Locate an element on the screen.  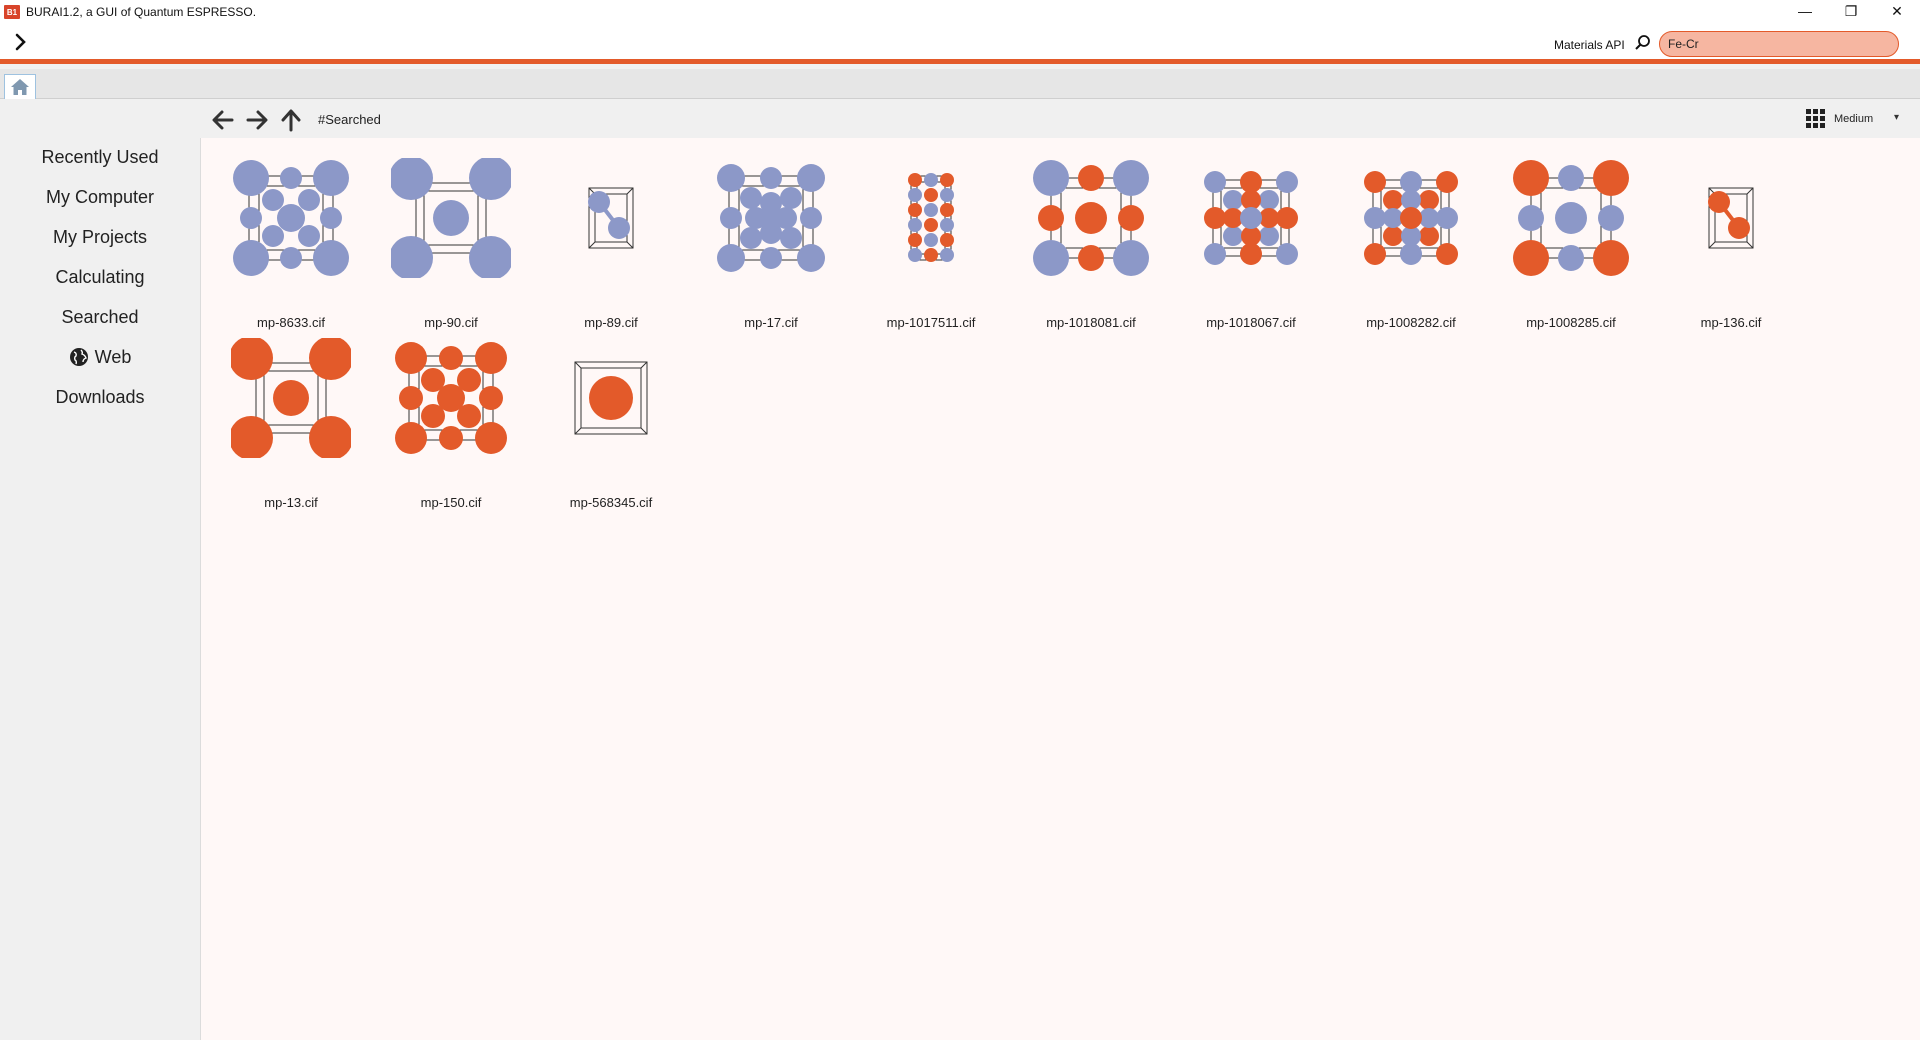
file-name: mp-1008282.cif is located at coordinates (1411, 322).